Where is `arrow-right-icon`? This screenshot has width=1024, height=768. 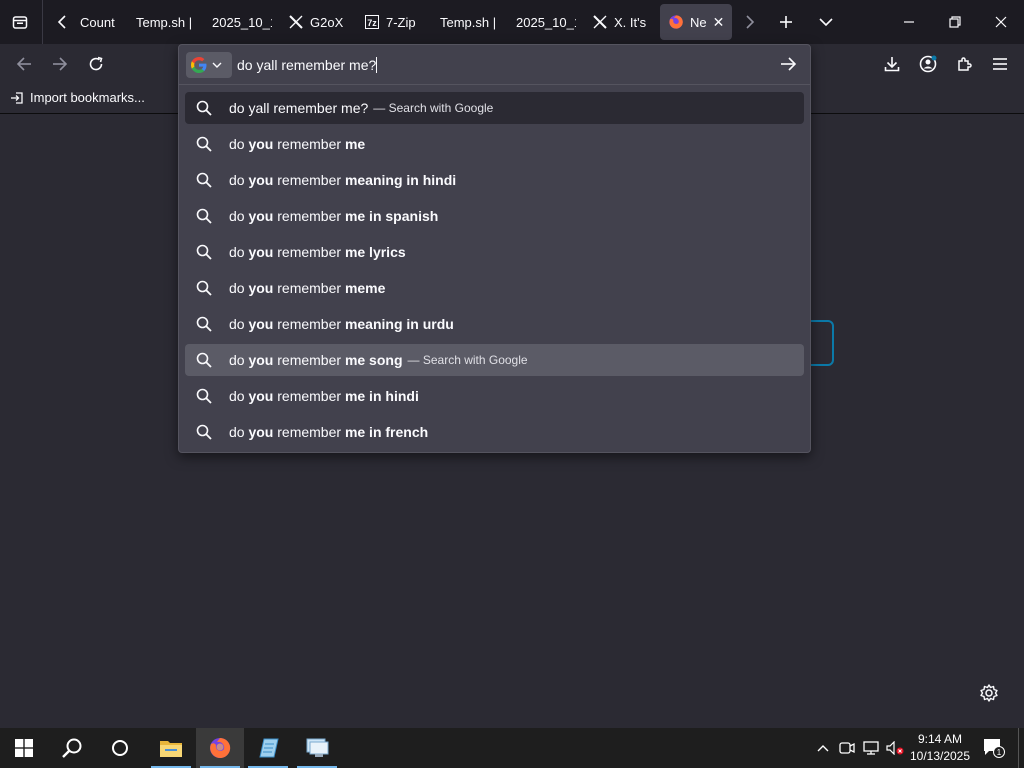 arrow-right-icon is located at coordinates (60, 64).